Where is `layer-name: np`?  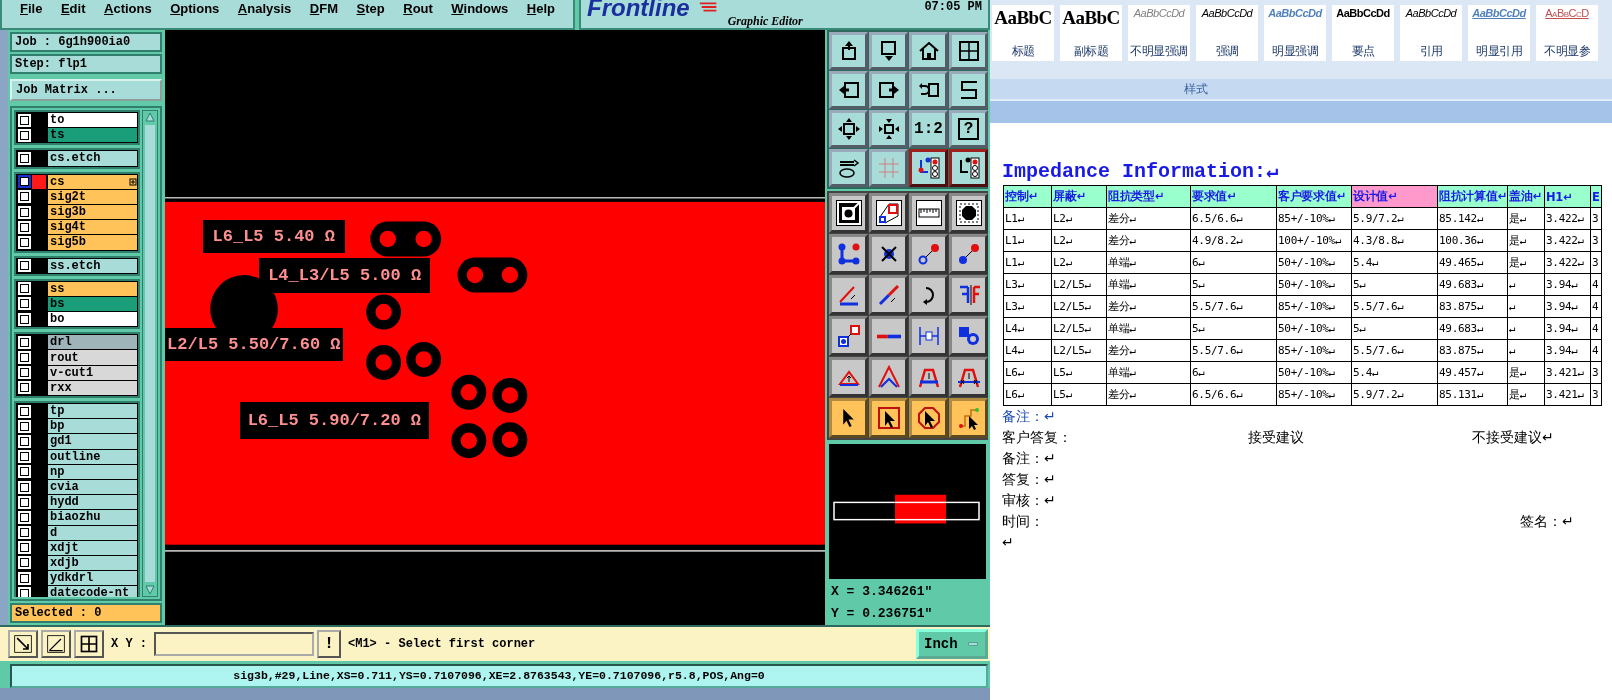 layer-name: np is located at coordinates (92, 471).